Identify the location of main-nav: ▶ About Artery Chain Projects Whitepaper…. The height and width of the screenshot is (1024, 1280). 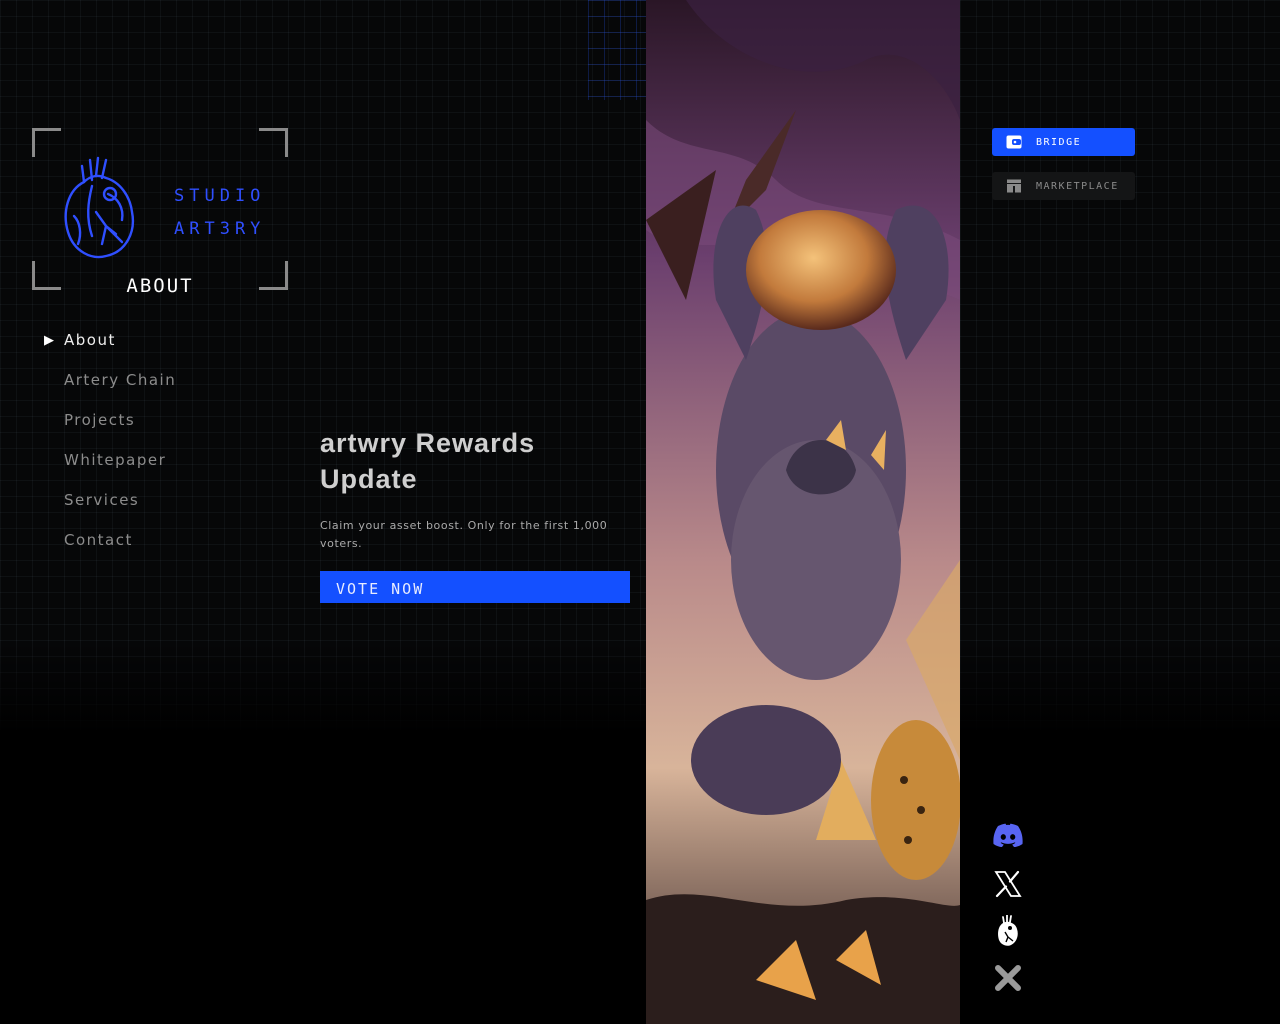
(110, 440).